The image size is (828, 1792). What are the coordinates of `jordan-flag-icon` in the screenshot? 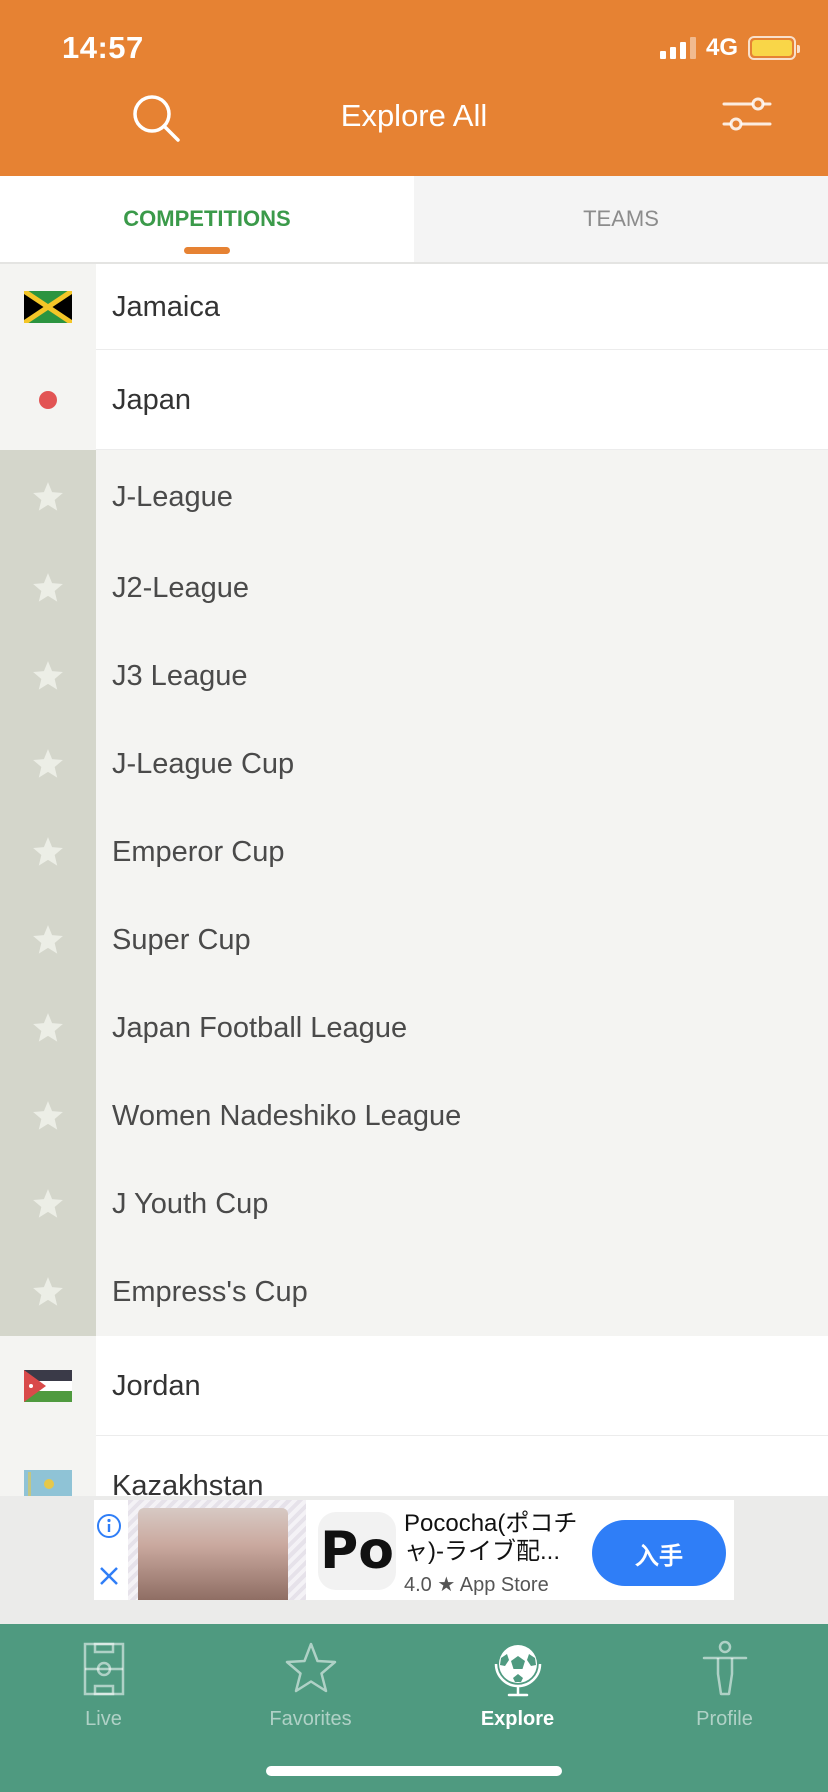 It's located at (48, 1386).